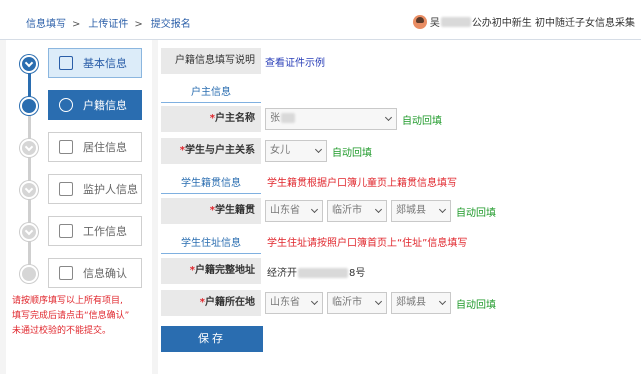 This screenshot has height=374, width=641. Describe the element at coordinates (211, 211) in the screenshot. I see `native-label: *学生籍贯` at that location.